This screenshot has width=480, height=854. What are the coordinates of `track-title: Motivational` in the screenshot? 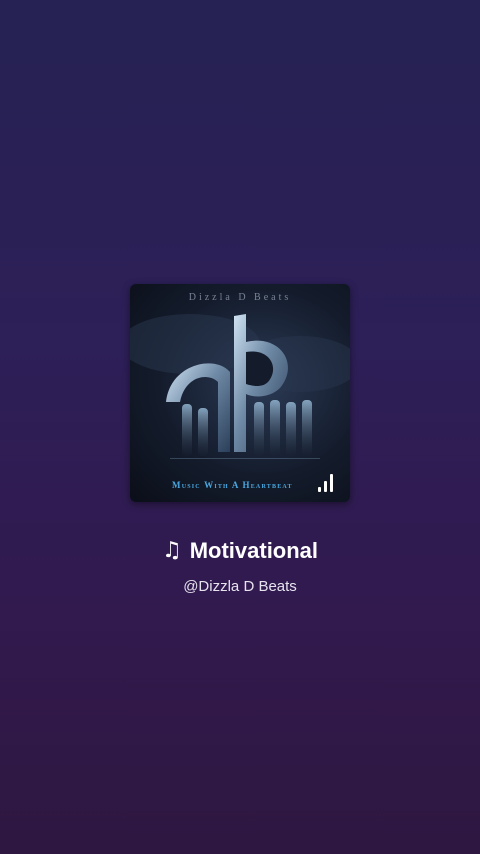 It's located at (254, 550).